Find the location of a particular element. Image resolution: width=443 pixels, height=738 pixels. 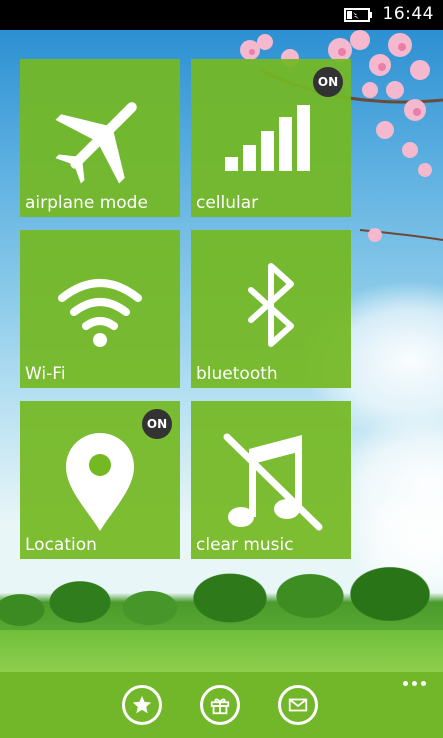

gift-button is located at coordinates (220, 705).